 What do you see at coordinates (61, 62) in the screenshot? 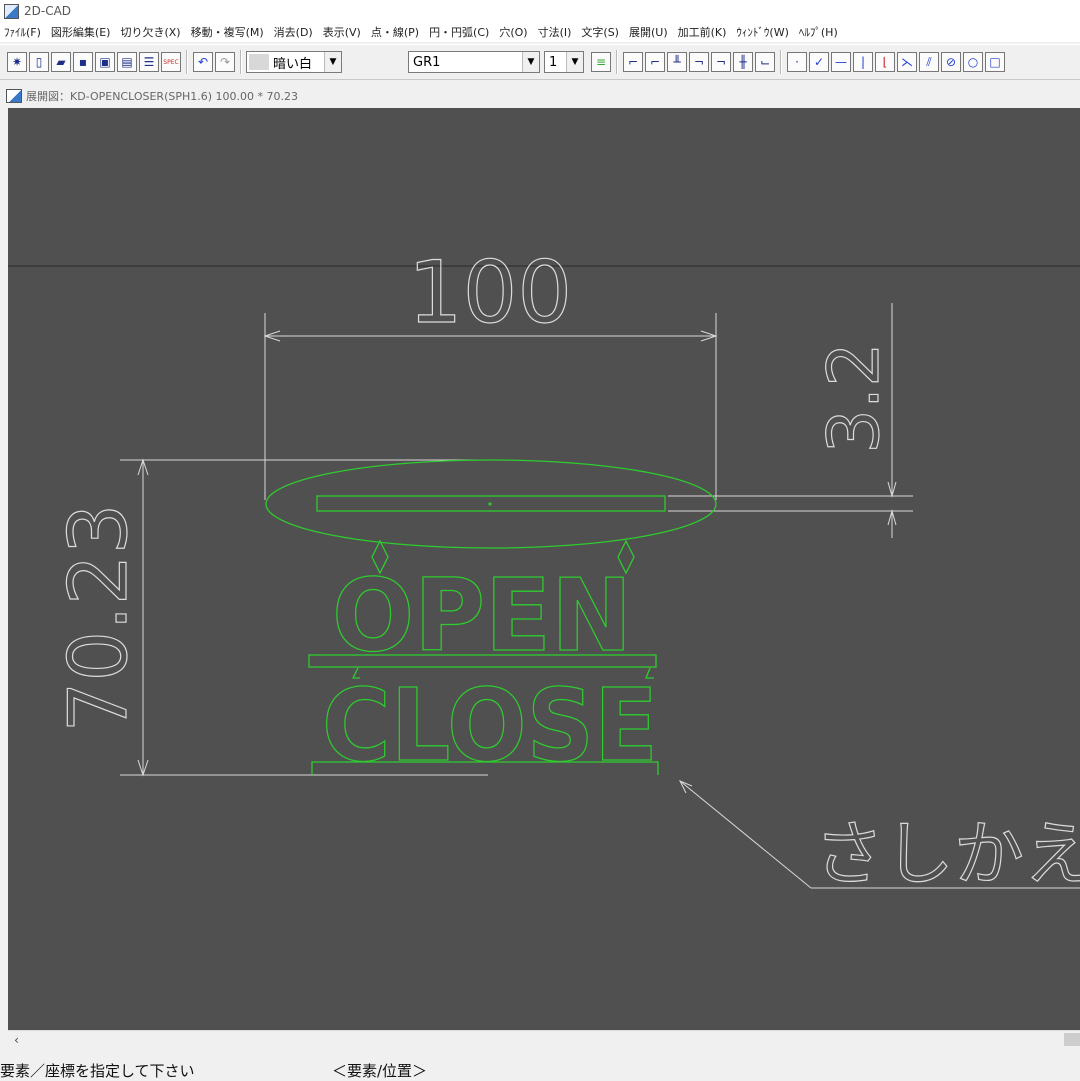
I see `open-folder-icon: ▰` at bounding box center [61, 62].